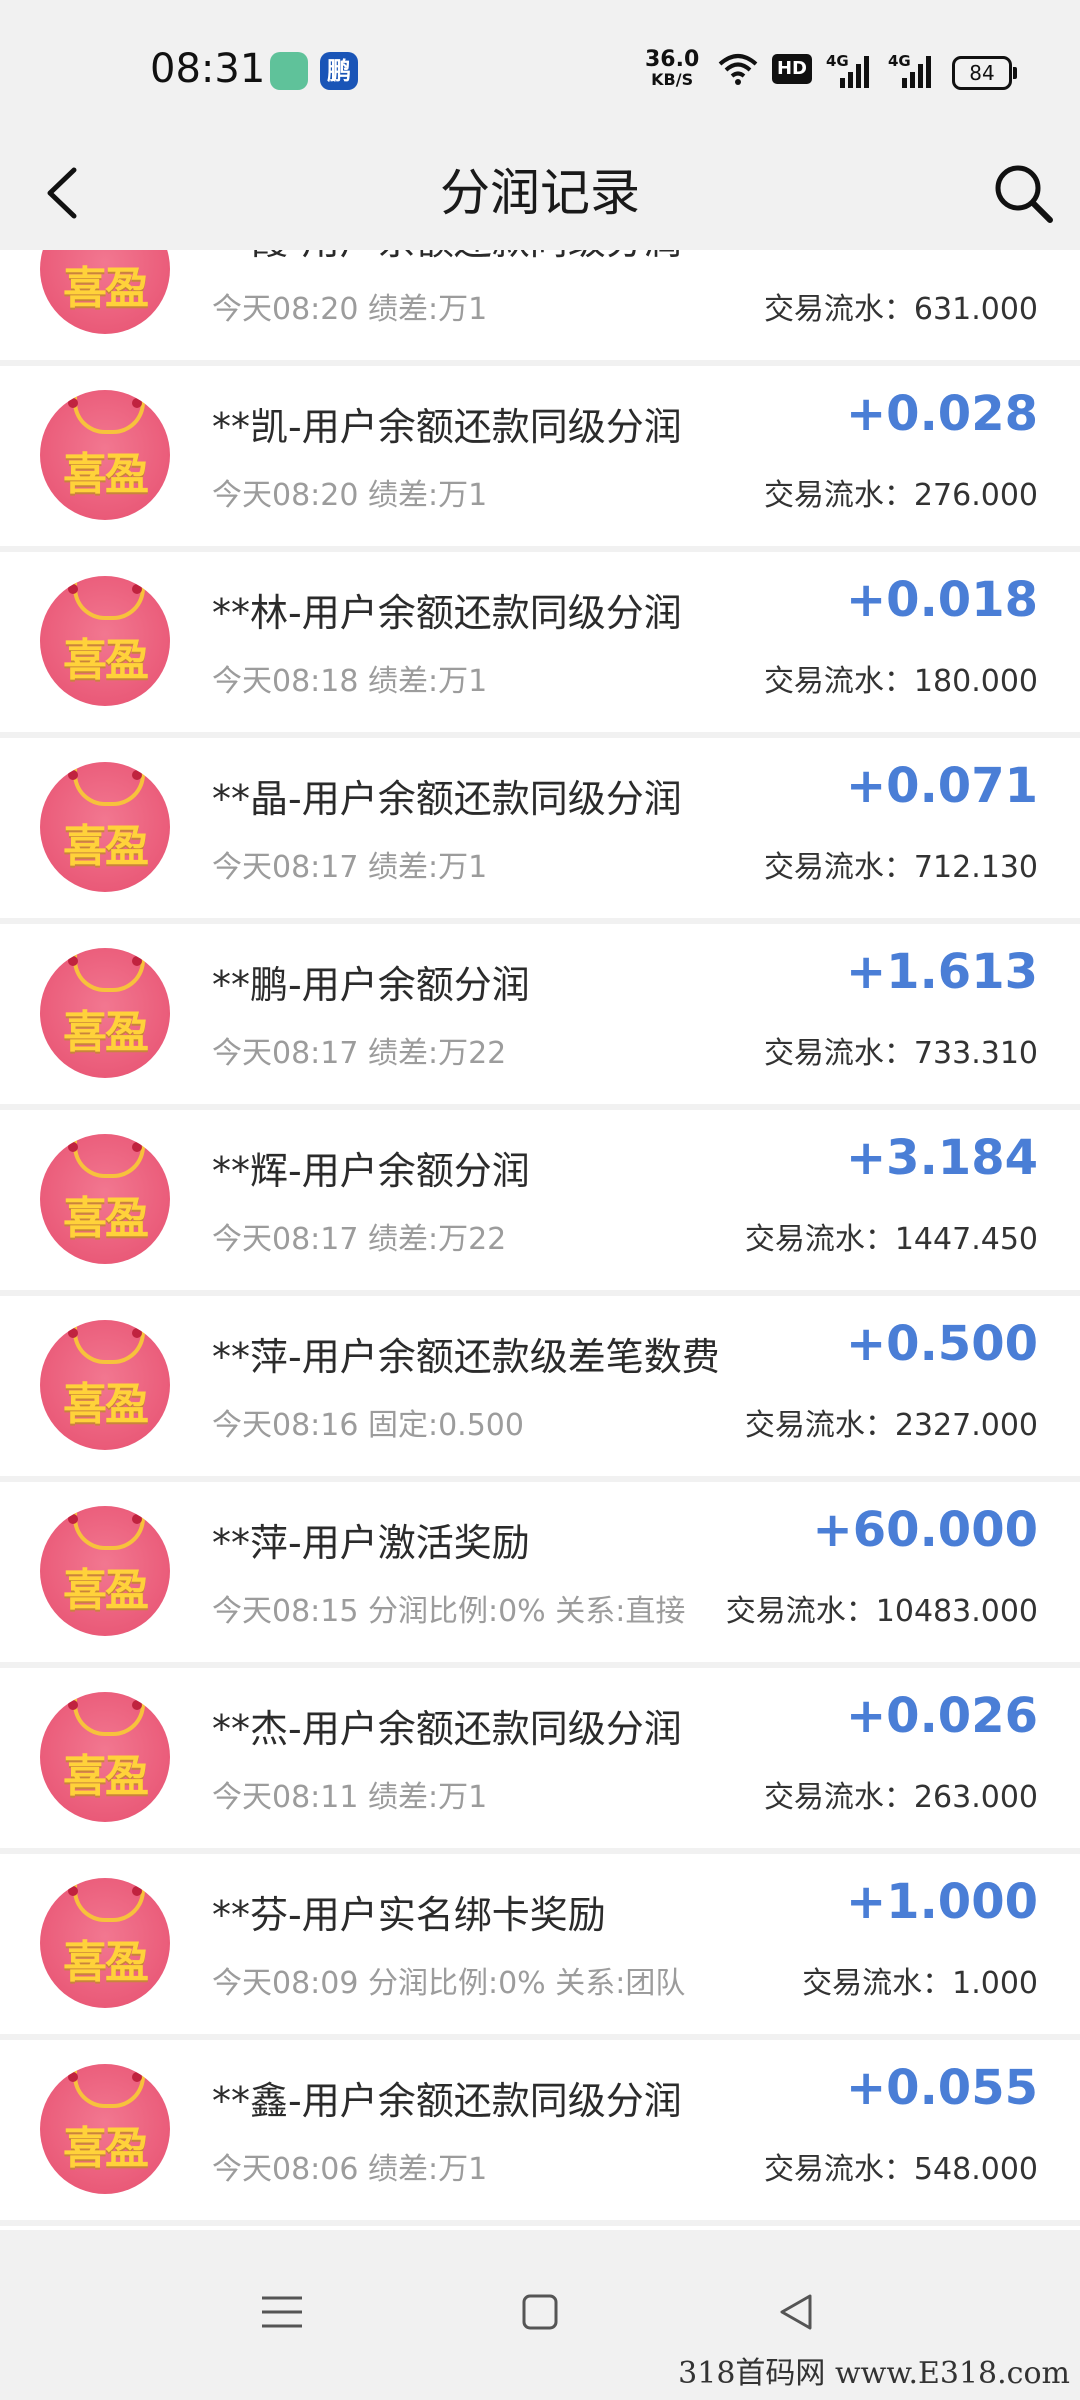 Image resolution: width=1080 pixels, height=2400 pixels. What do you see at coordinates (447, 257) in the screenshot?
I see `record-title: **霞-用户余额还款同级分润` at bounding box center [447, 257].